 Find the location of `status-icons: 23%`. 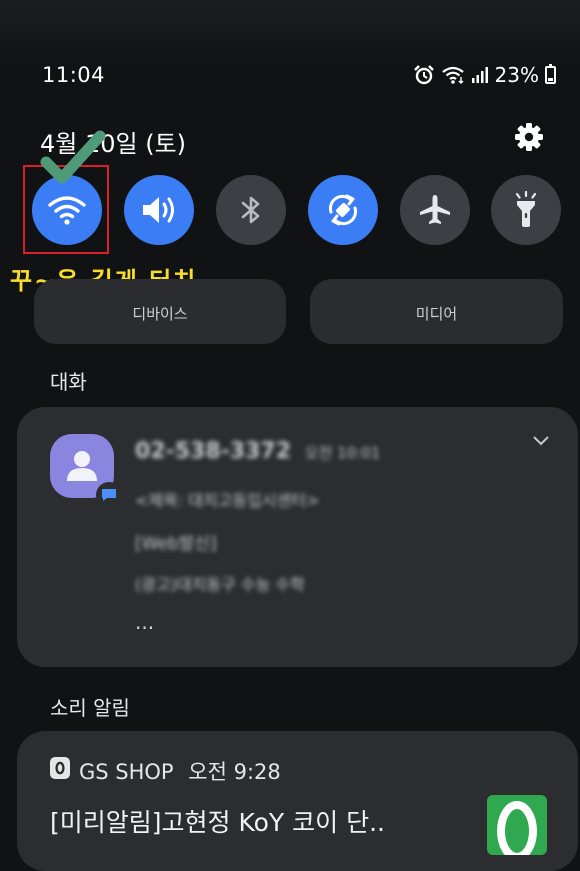

status-icons: 23% is located at coordinates (484, 75).